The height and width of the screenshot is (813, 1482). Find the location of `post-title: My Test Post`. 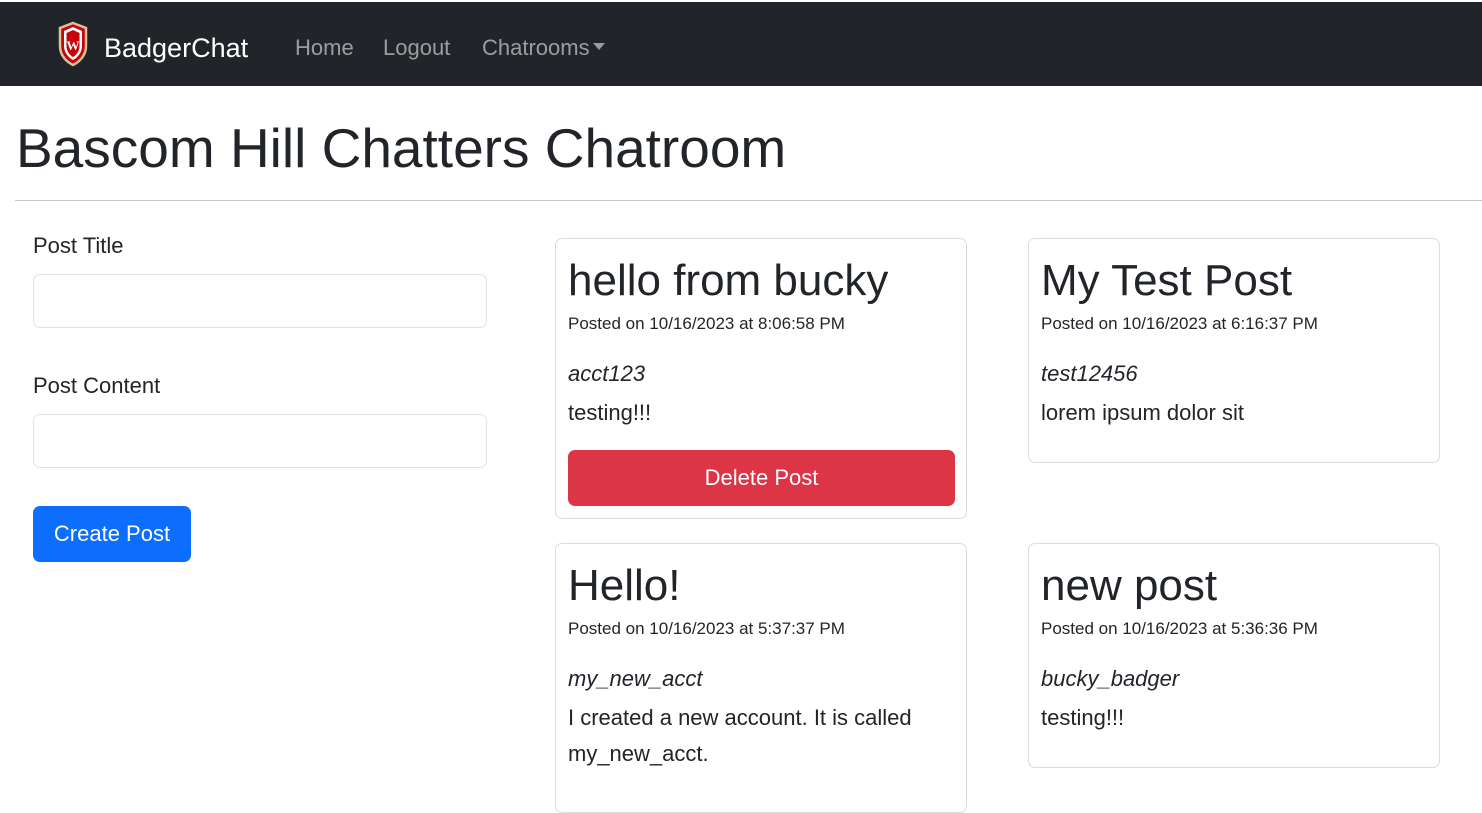

post-title: My Test Post is located at coordinates (1167, 280).